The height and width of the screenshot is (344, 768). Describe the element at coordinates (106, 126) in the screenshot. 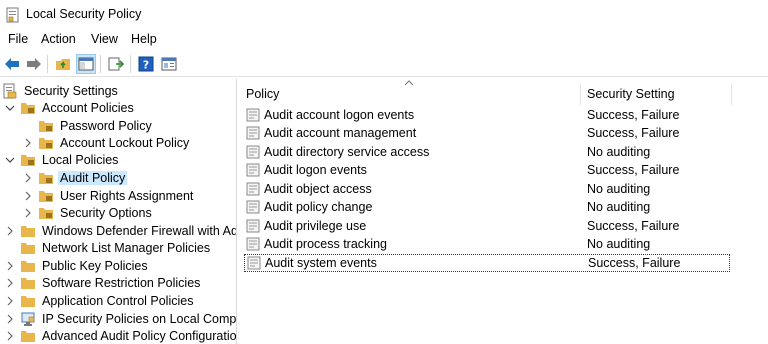

I see `tree-label: Password Policy` at that location.